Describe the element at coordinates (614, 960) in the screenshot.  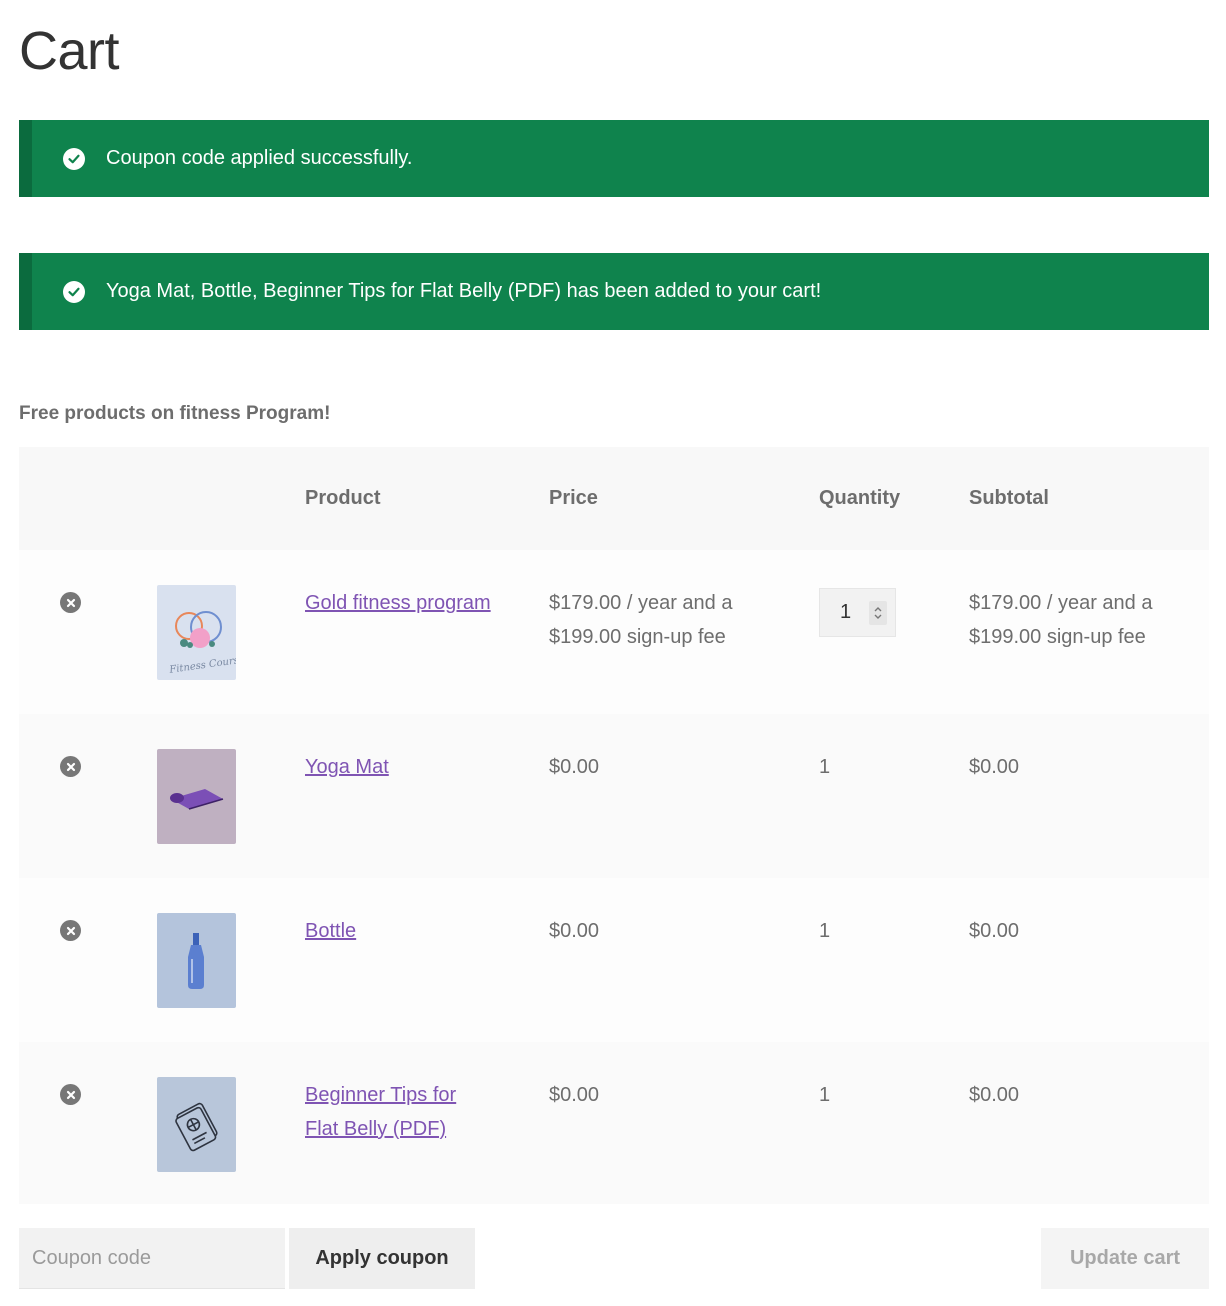
I see `table-row: Bottle $0.00 1 $0.00` at that location.